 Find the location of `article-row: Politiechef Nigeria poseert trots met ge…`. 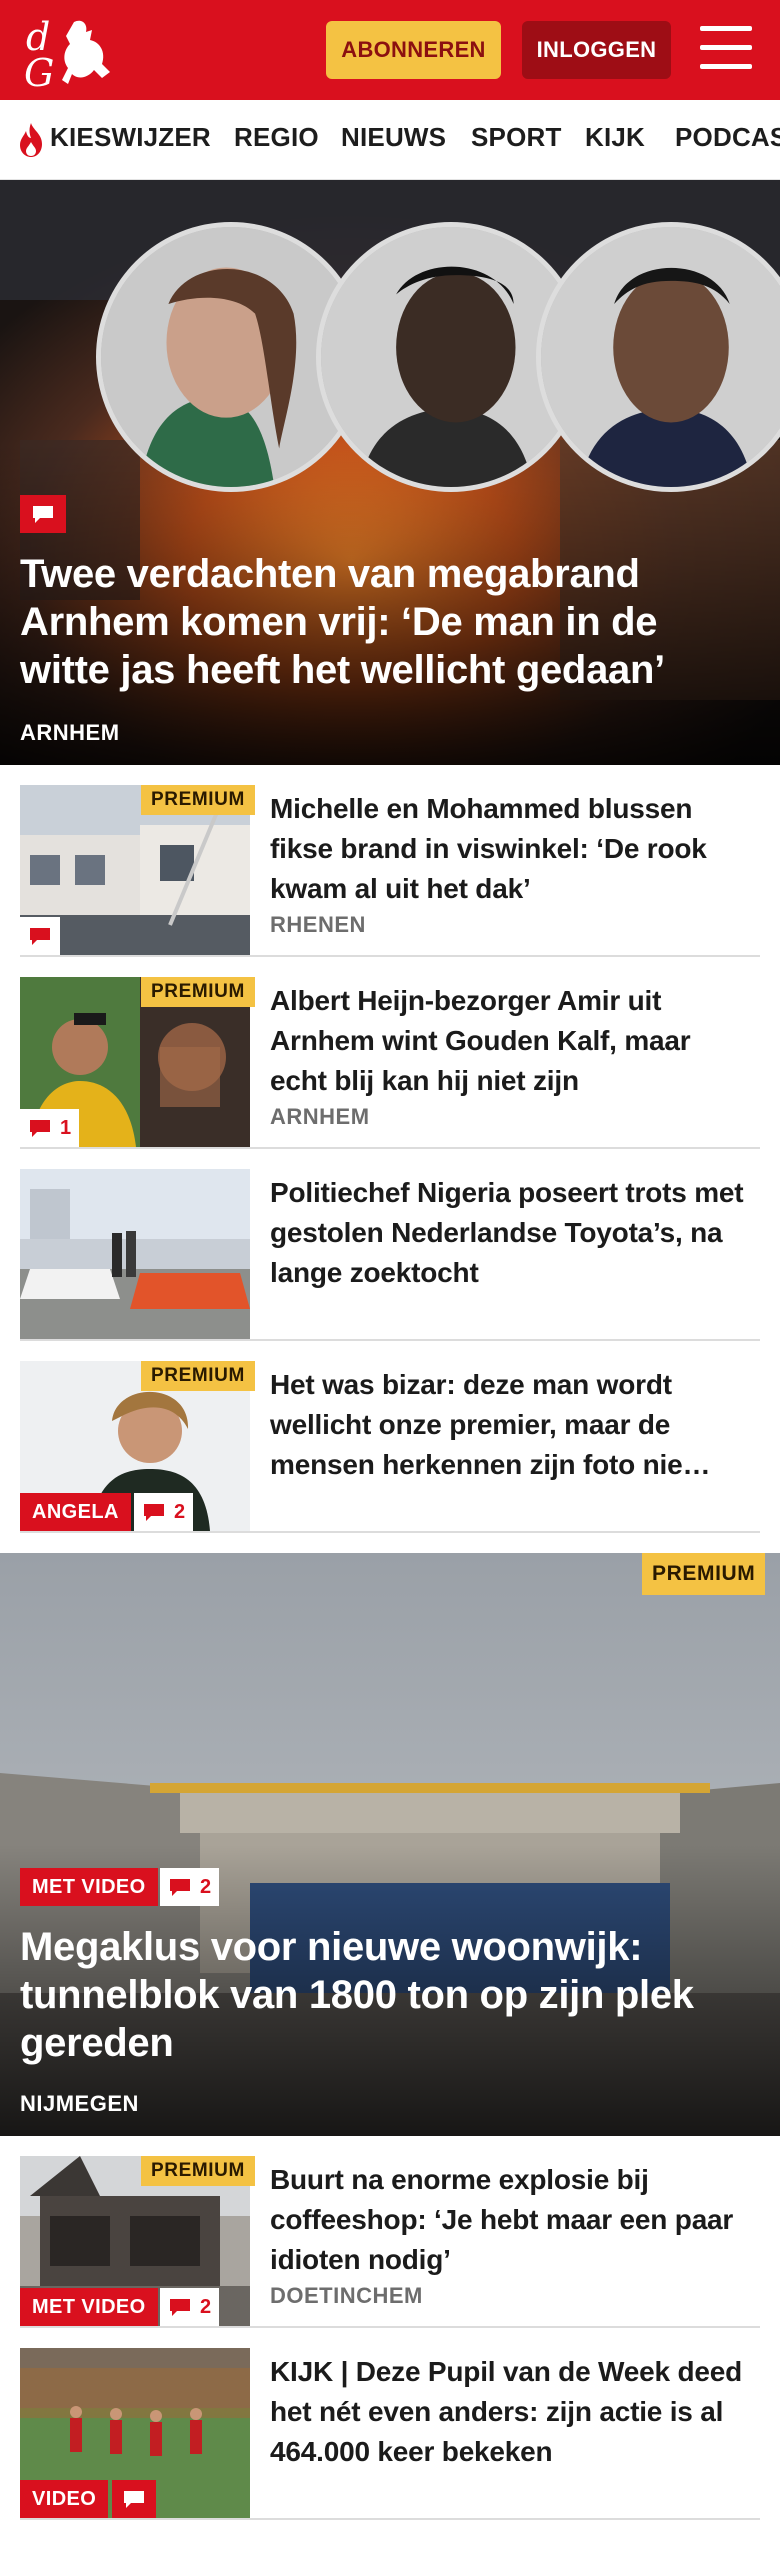

article-row: Politiechef Nigeria poseert trots met ge… is located at coordinates (390, 1245).